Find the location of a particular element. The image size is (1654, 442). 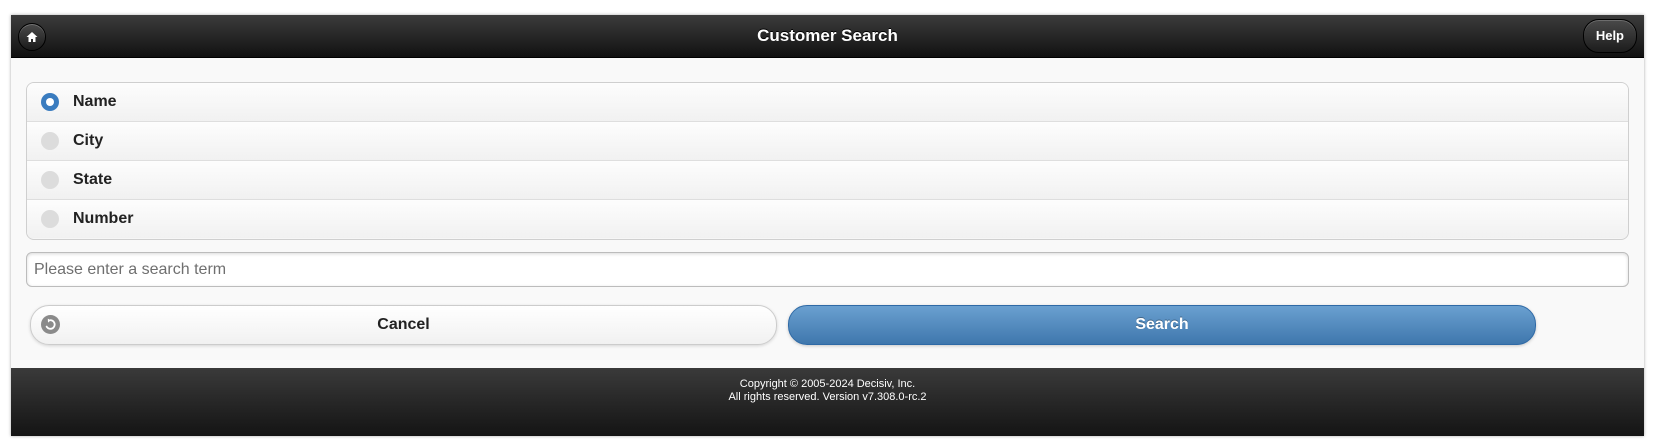

radio-option-name: Name is located at coordinates (827, 102).